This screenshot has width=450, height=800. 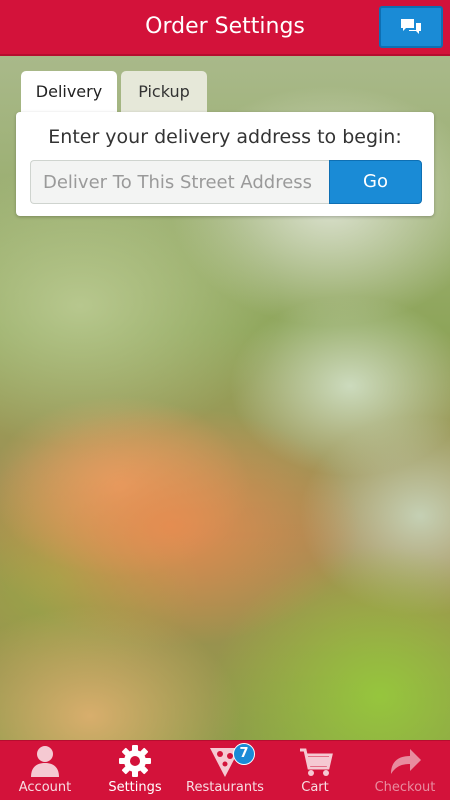 What do you see at coordinates (45, 761) in the screenshot?
I see `person-icon` at bounding box center [45, 761].